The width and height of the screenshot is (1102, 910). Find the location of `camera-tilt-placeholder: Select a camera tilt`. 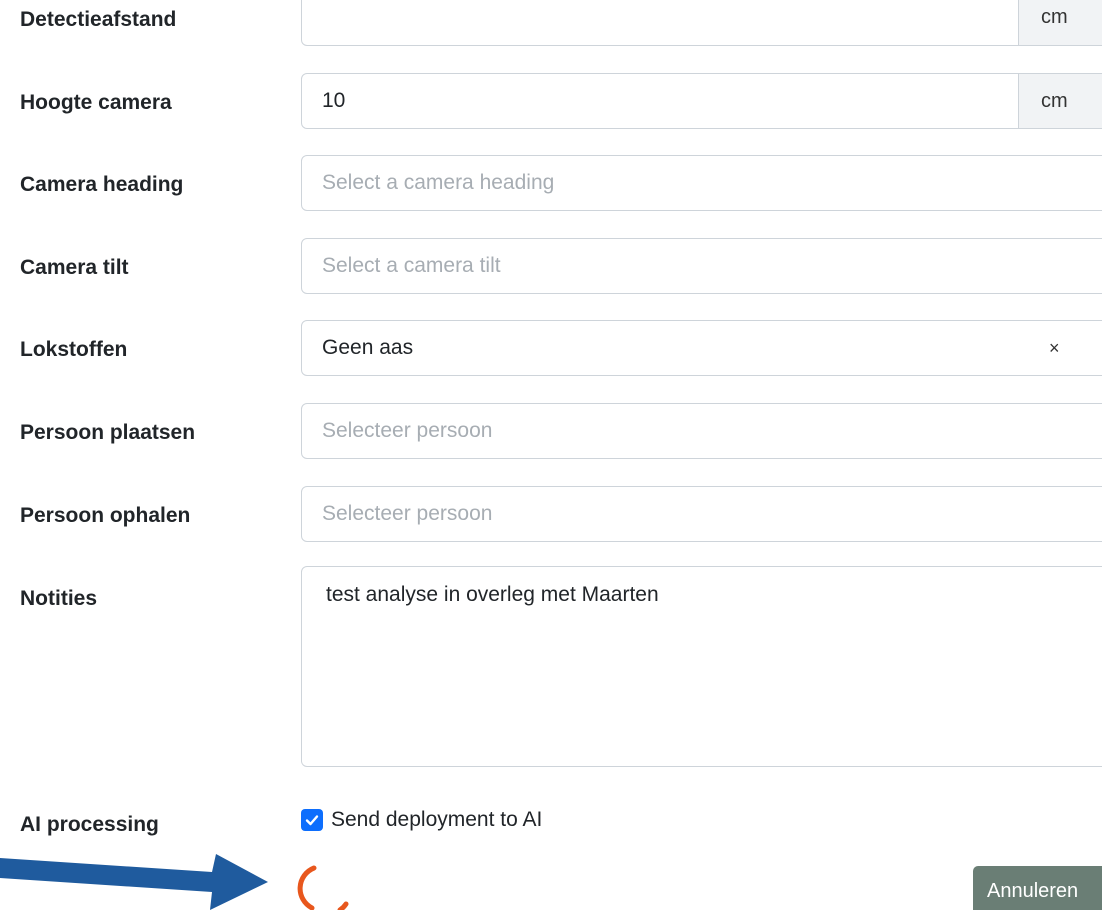

camera-tilt-placeholder: Select a camera tilt is located at coordinates (411, 265).